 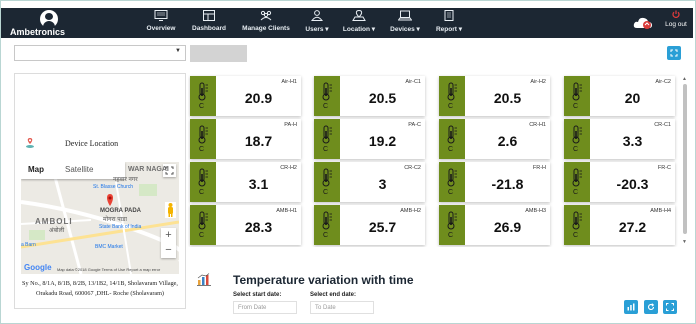 What do you see at coordinates (266, 23) in the screenshot?
I see `nav-manage-clients: Manage Clients` at bounding box center [266, 23].